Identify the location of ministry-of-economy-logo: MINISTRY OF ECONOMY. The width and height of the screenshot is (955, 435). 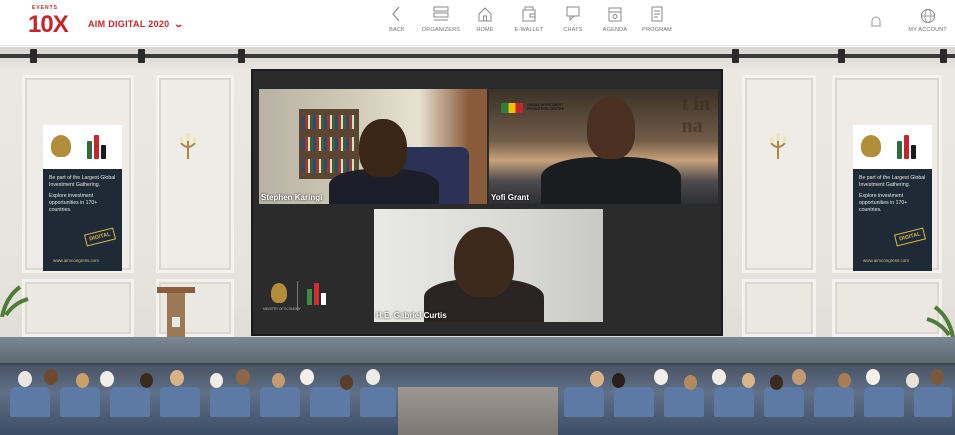
(303, 299).